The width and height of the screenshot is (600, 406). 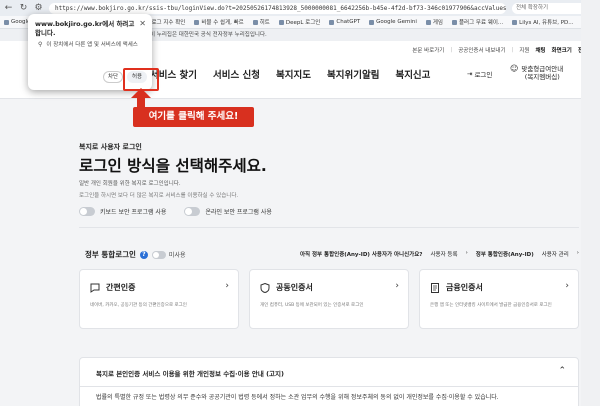 I want to click on benefit-guide-label: 맞춤형급여안내 (복지멤버십), so click(x=542, y=73).